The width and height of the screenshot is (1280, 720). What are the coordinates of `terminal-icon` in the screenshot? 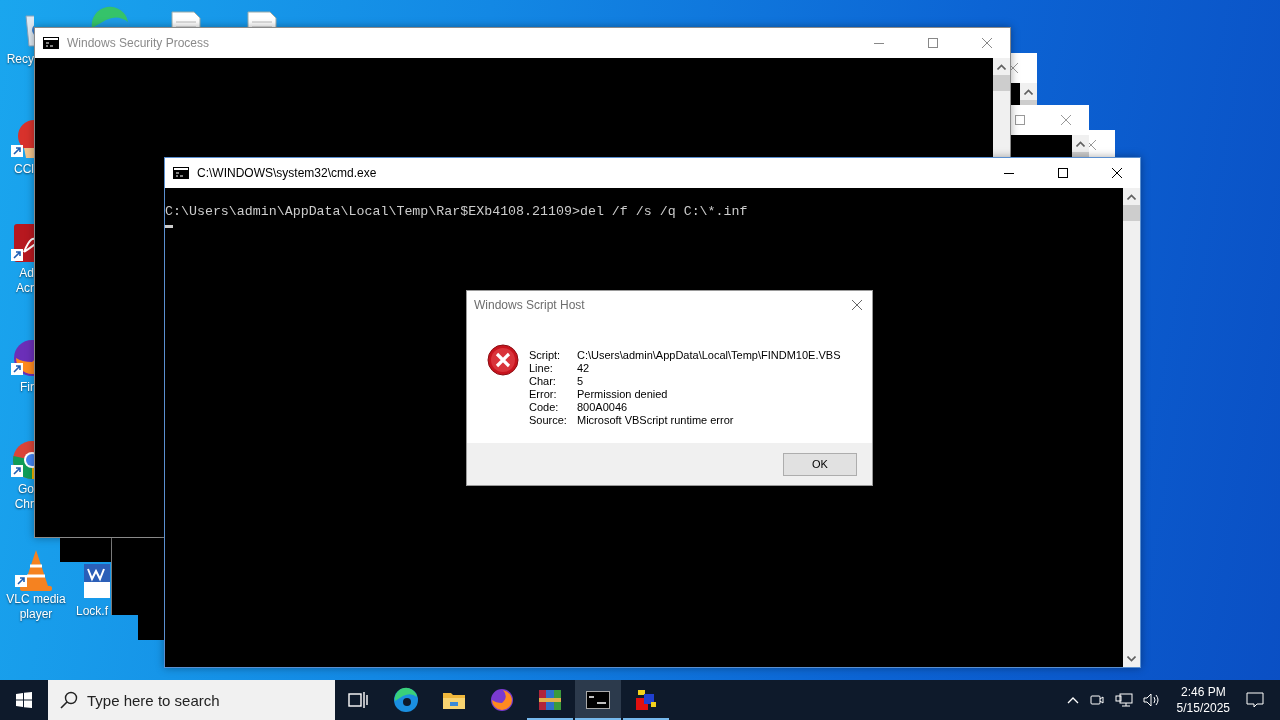 It's located at (598, 700).